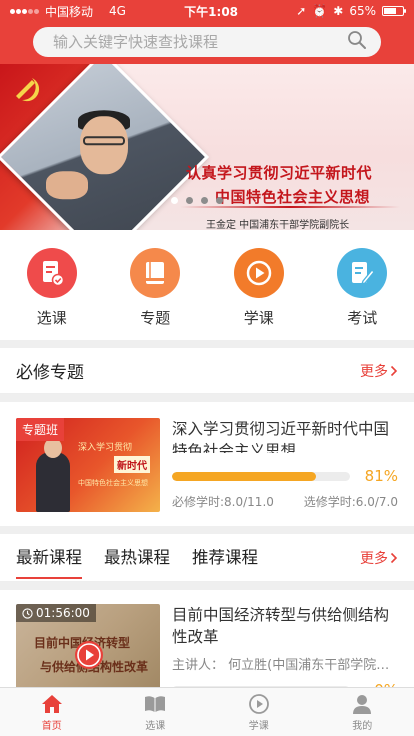 This screenshot has width=414, height=736. I want to click on course-thumbnail: 目前中国经济转型 与供给侧结构性改革 01:56:00, so click(88, 650).